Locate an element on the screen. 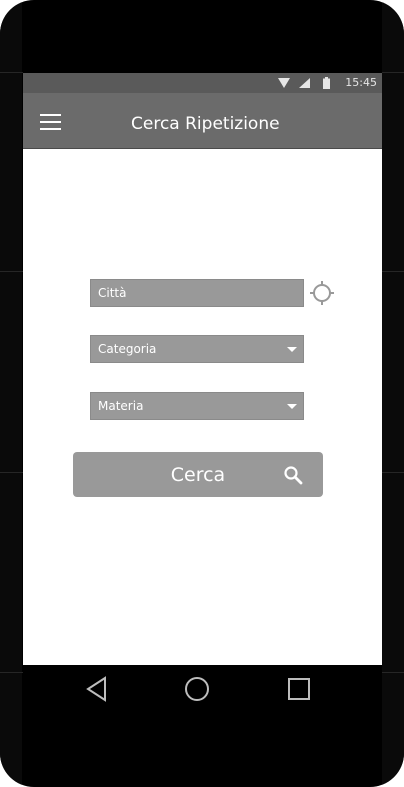  city-input-label: Città is located at coordinates (112, 293).